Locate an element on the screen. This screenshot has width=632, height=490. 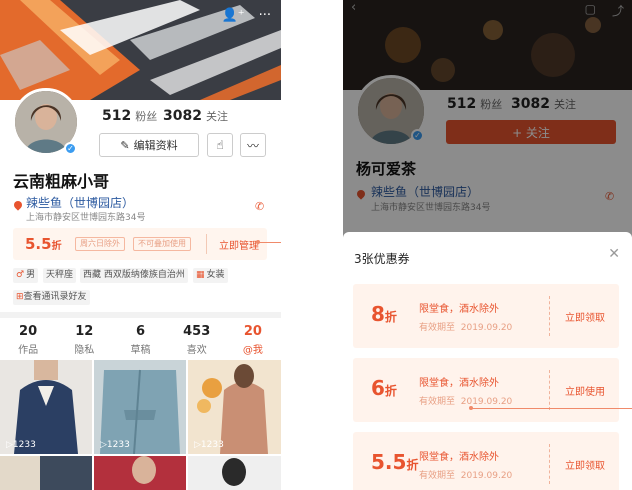
use-coupon-button: 立即使用 is located at coordinates (585, 390).